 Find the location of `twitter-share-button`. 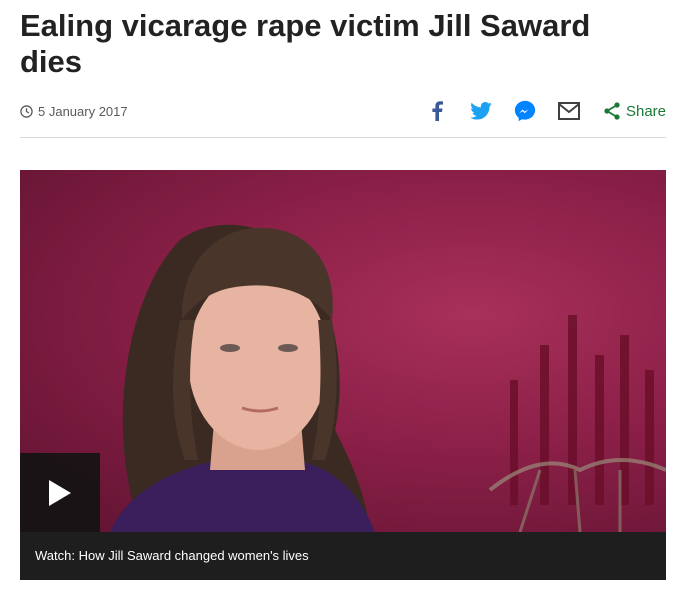

twitter-share-button is located at coordinates (481, 111).